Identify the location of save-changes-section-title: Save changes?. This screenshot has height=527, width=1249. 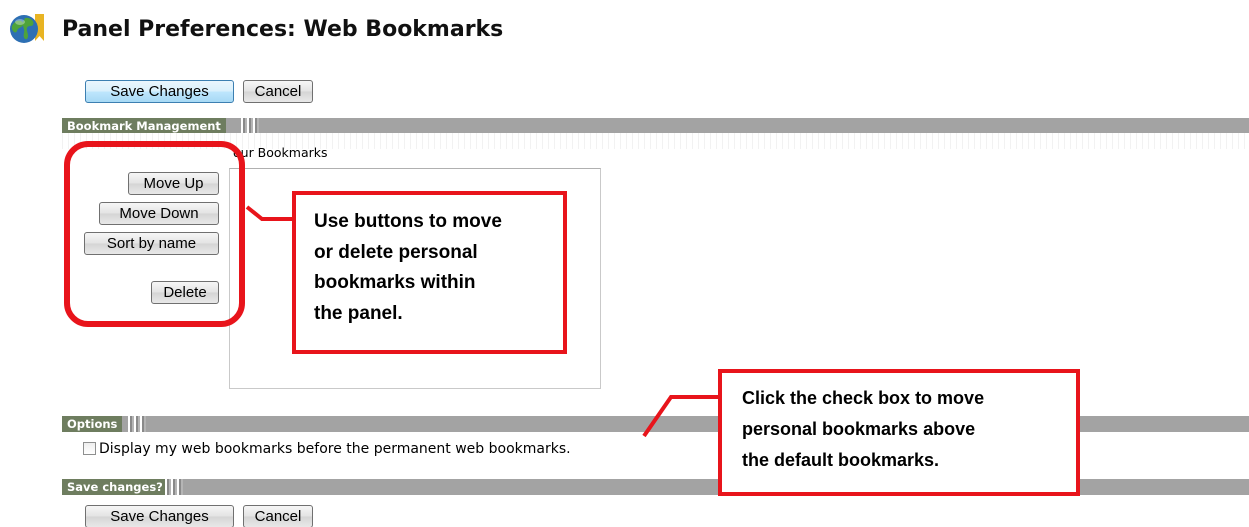
(115, 487).